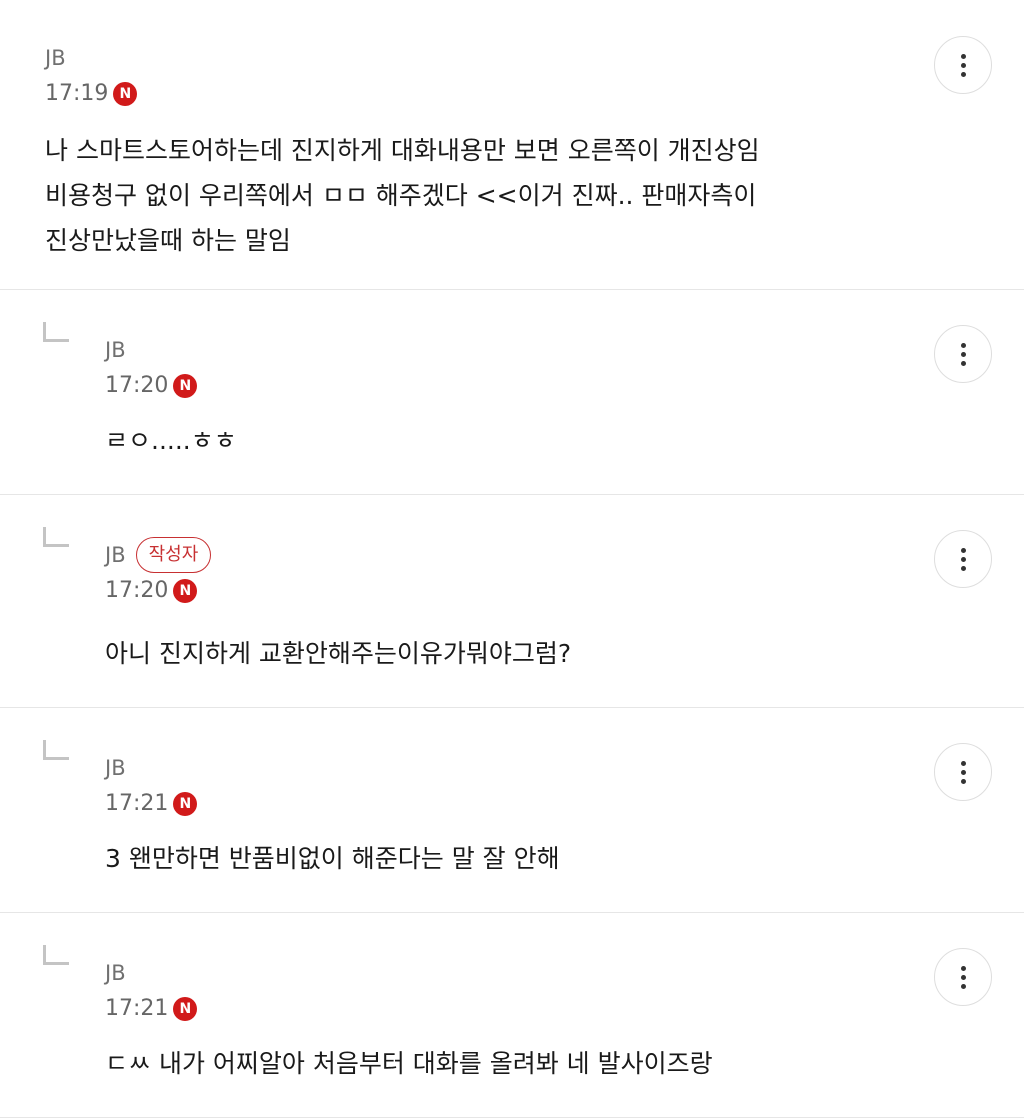 The height and width of the screenshot is (1118, 1024). Describe the element at coordinates (409, 1063) in the screenshot. I see `comment-text: ㄷㅆ 내가 어찌알아 처음부터 대화를 올려봐 네 발사이즈랑` at that location.